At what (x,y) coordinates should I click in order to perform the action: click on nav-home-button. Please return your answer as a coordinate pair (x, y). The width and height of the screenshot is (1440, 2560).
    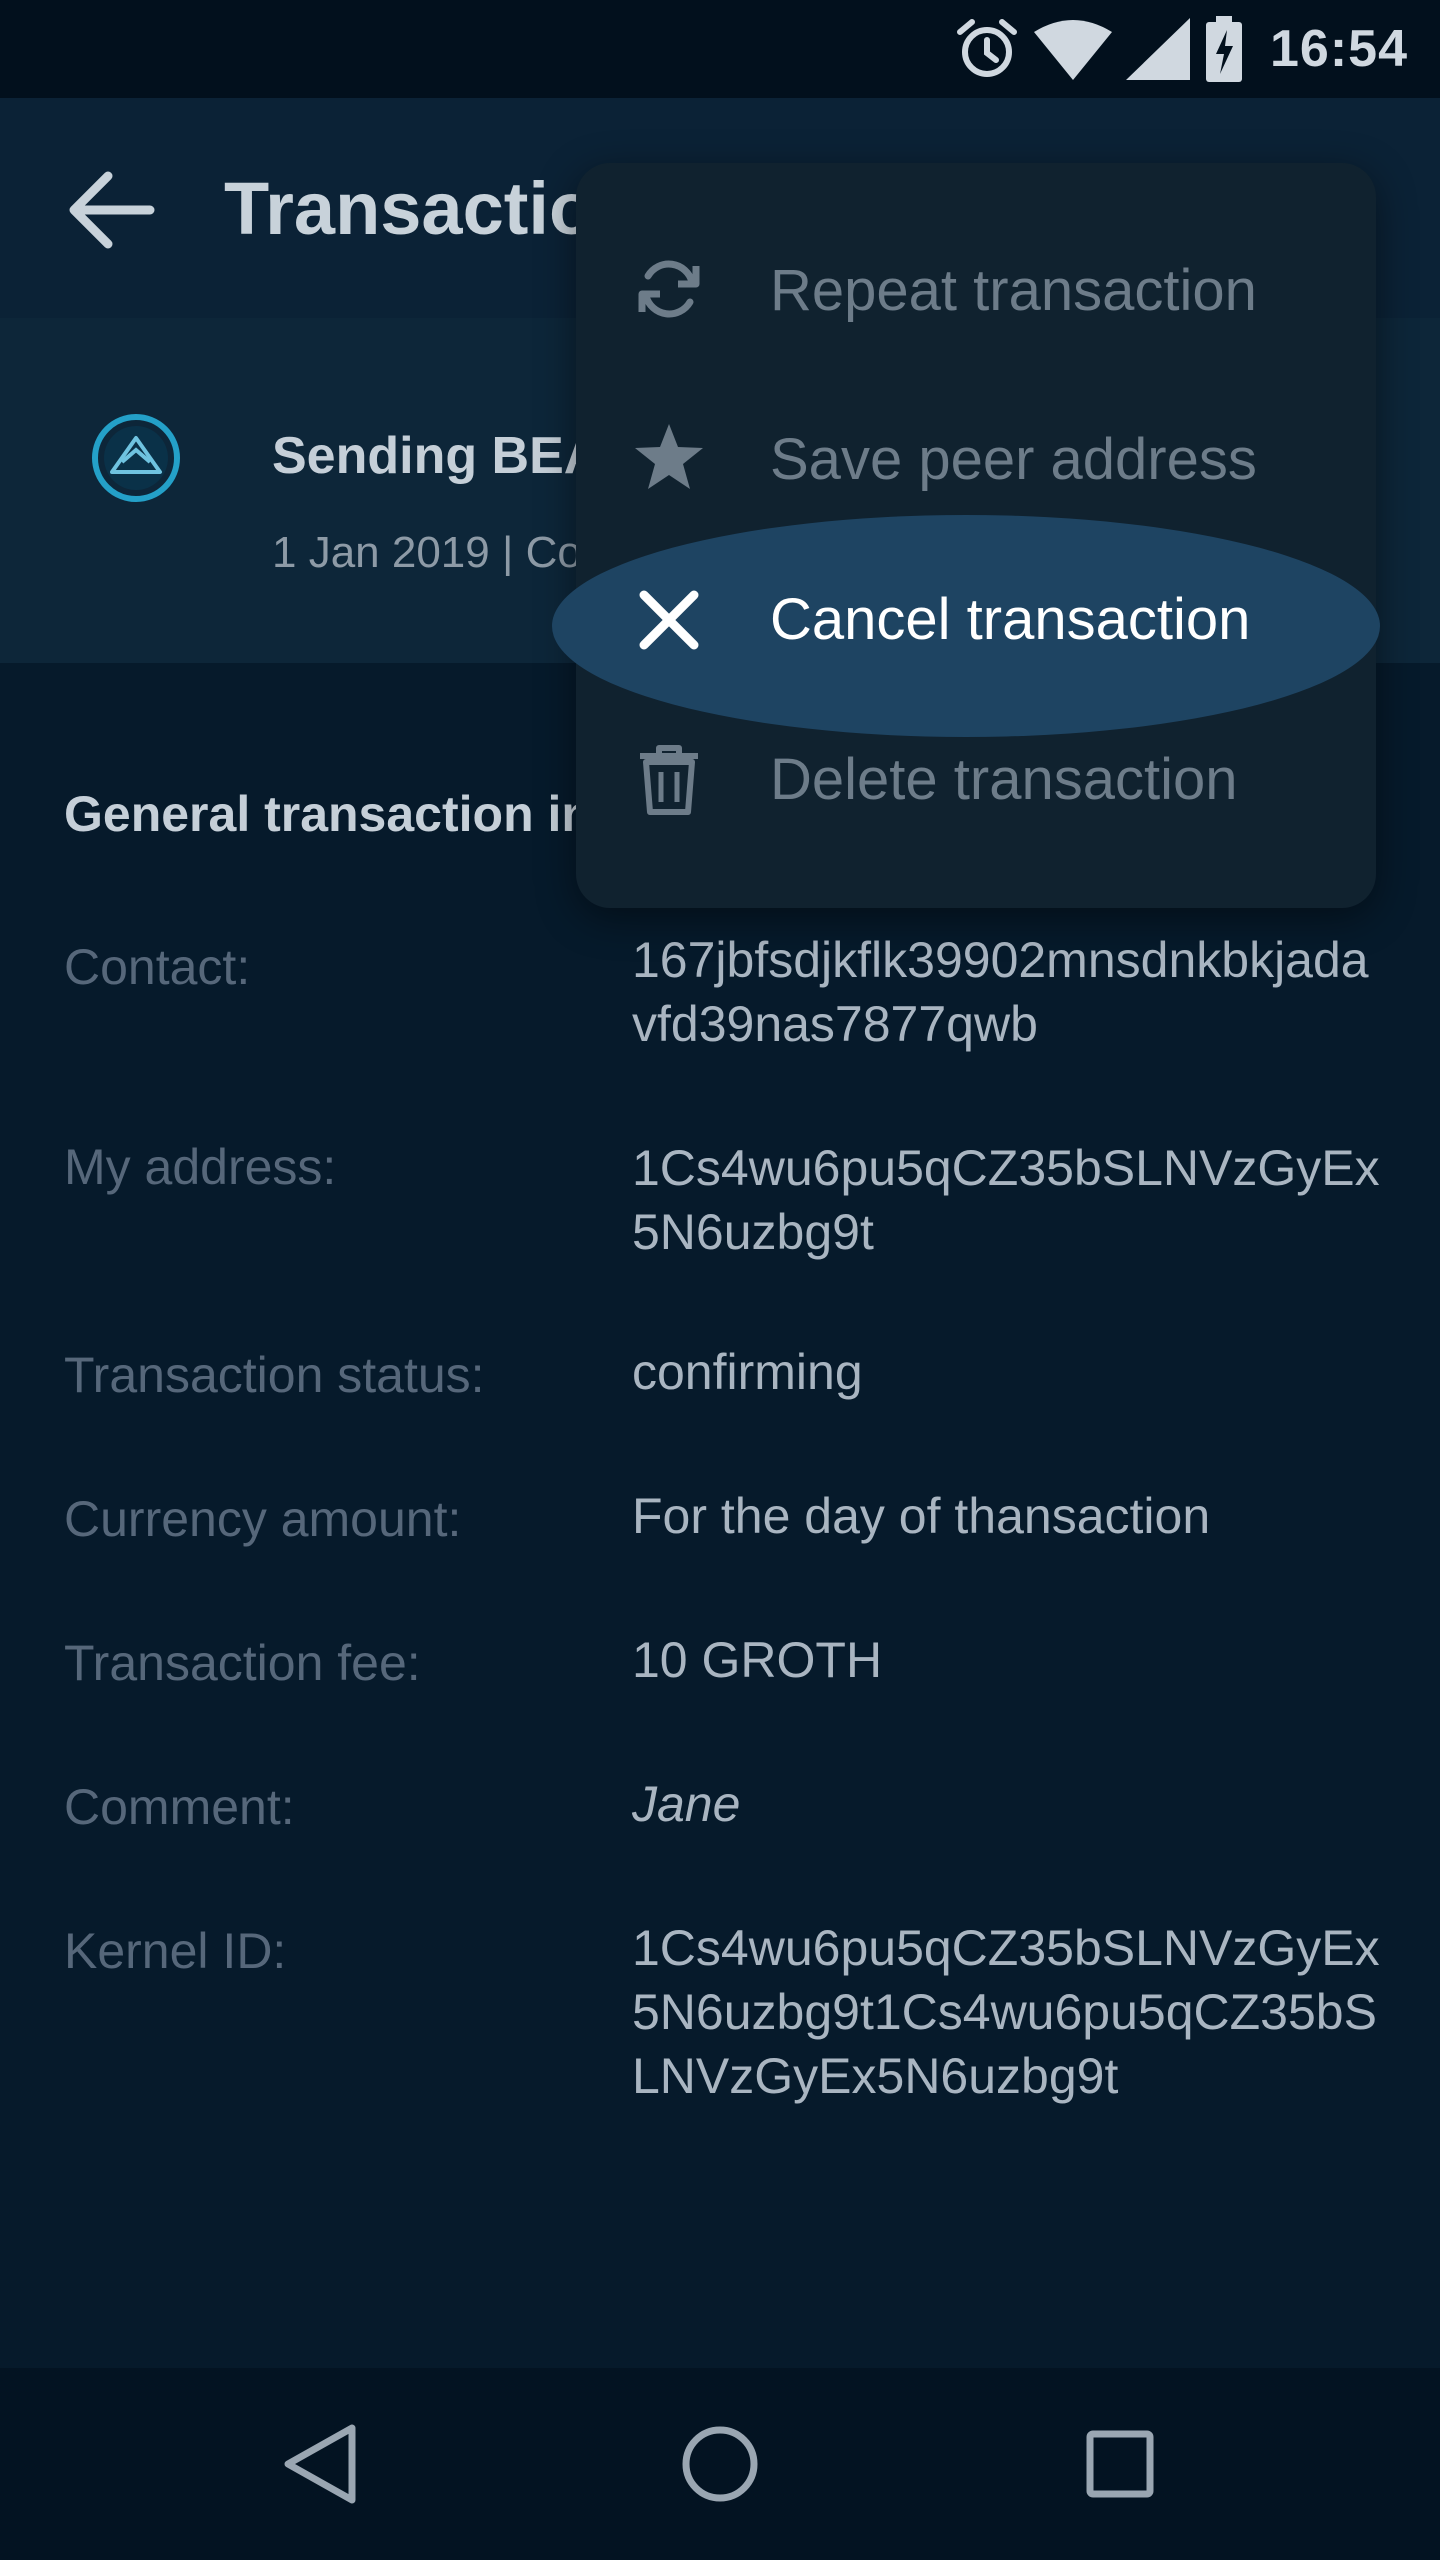
    Looking at the image, I should click on (720, 2464).